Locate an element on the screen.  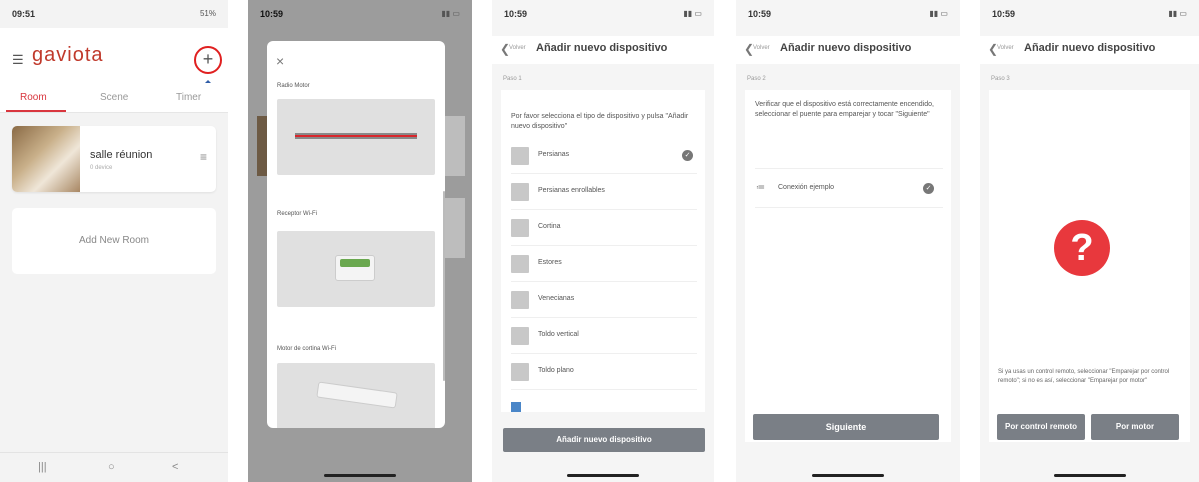
radio-motor-tile is located at coordinates (356, 137).